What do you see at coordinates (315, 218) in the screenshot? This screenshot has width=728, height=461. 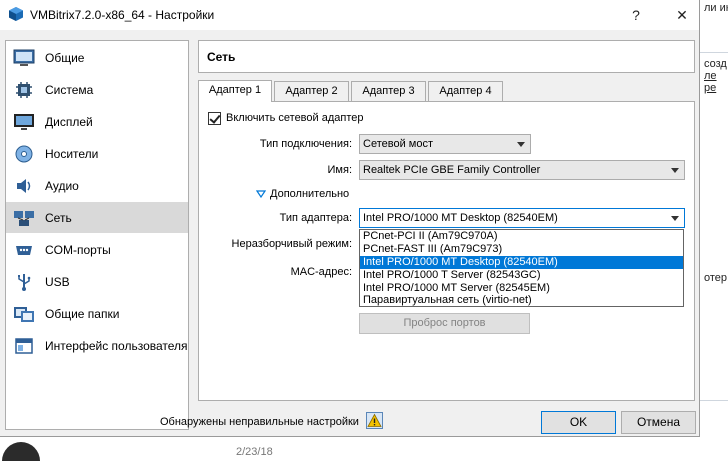 I see `adapter-type-label: Тип адаптера:` at bounding box center [315, 218].